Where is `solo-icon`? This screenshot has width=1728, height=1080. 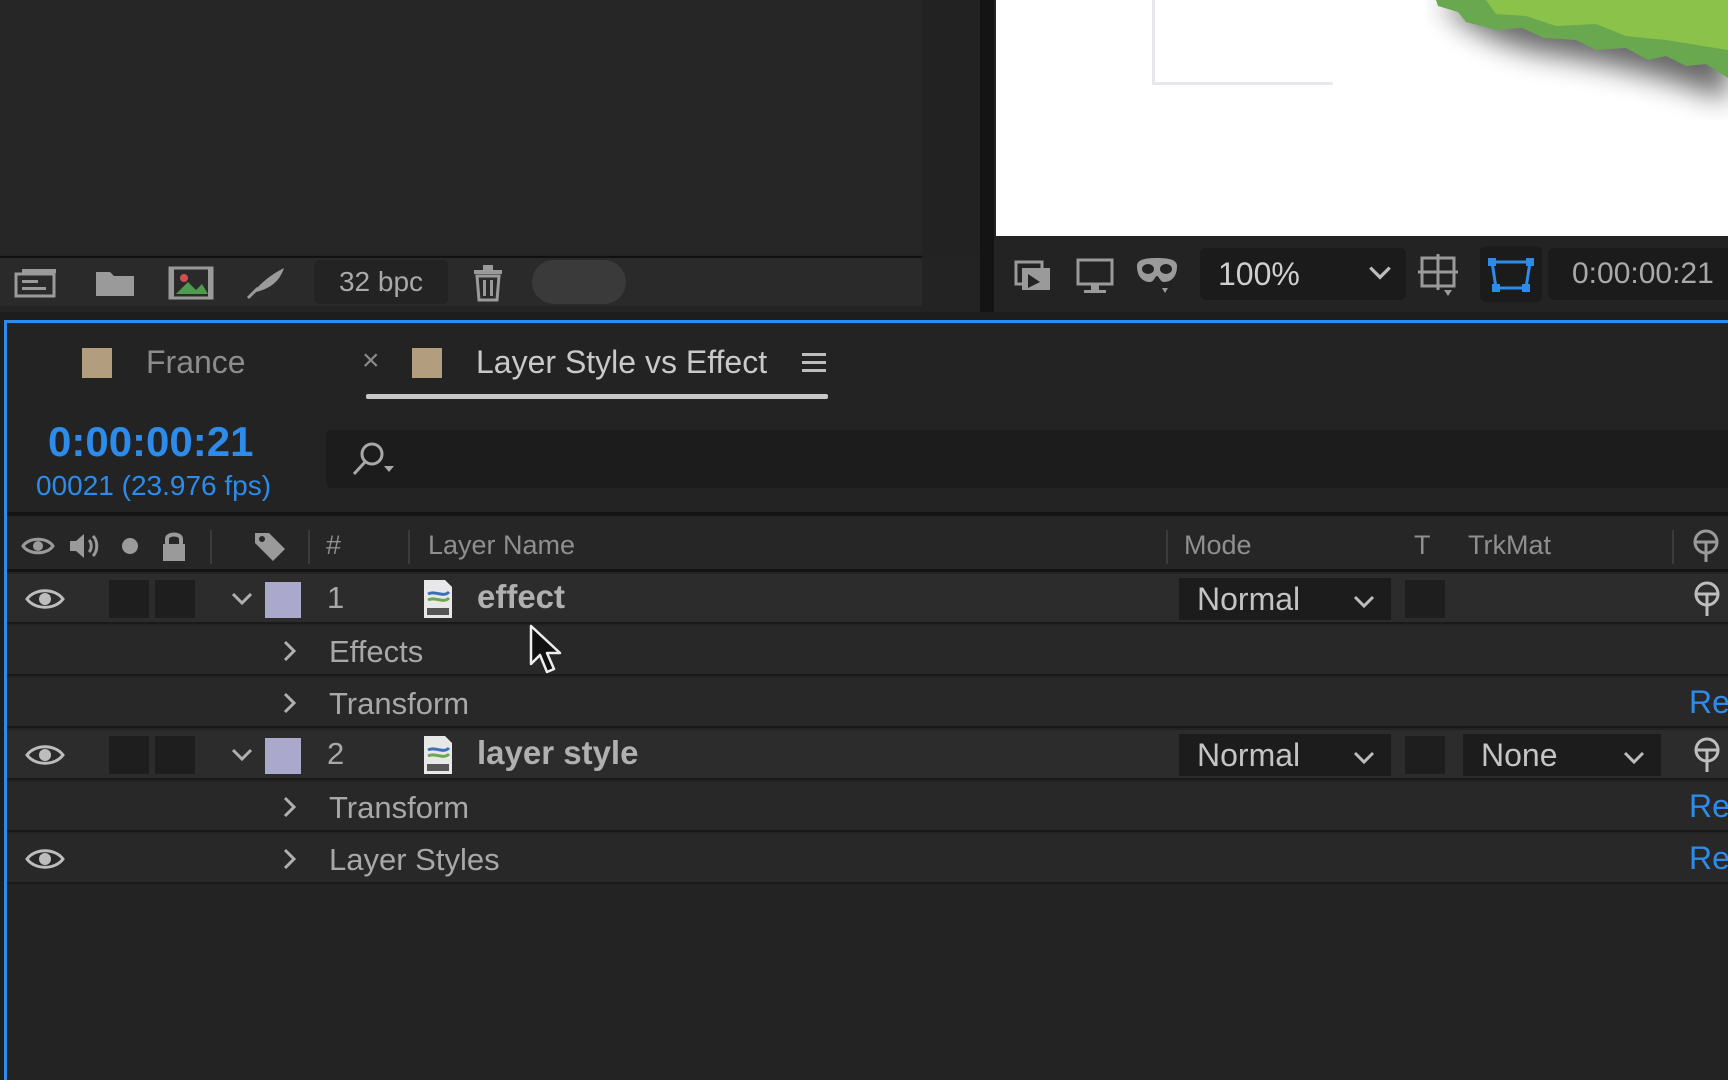
solo-icon is located at coordinates (130, 546).